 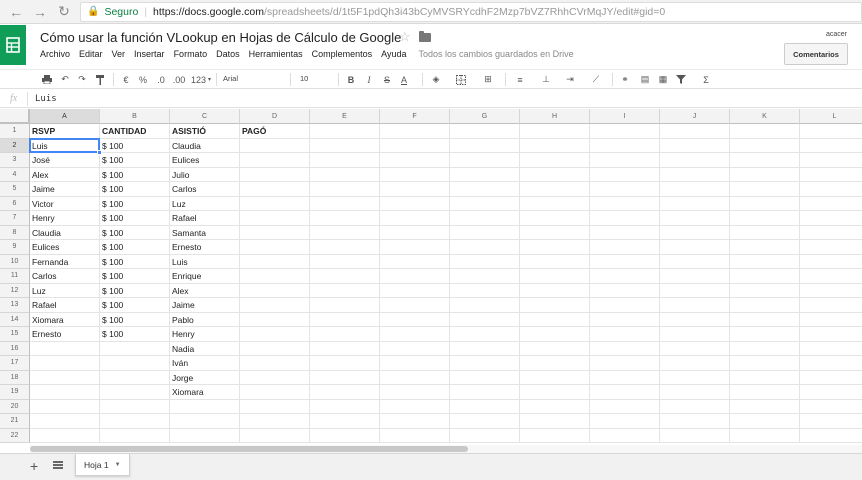 I want to click on cell-d3, so click(x=275, y=160).